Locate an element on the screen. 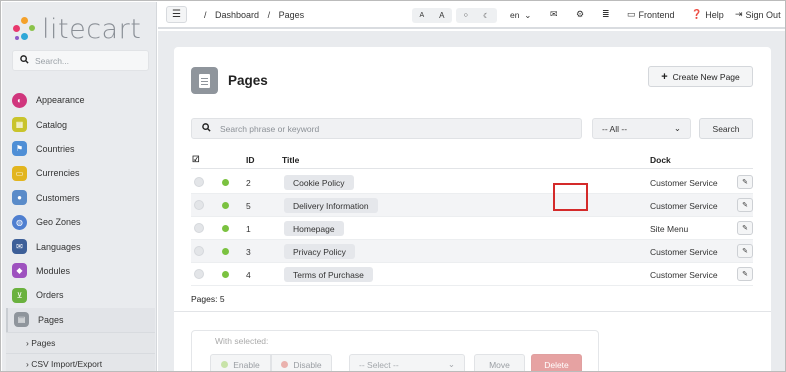  page-icon: ▤ is located at coordinates (21, 320).